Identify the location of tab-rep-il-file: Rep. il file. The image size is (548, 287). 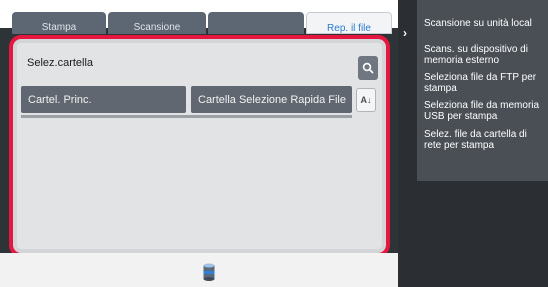
(349, 23).